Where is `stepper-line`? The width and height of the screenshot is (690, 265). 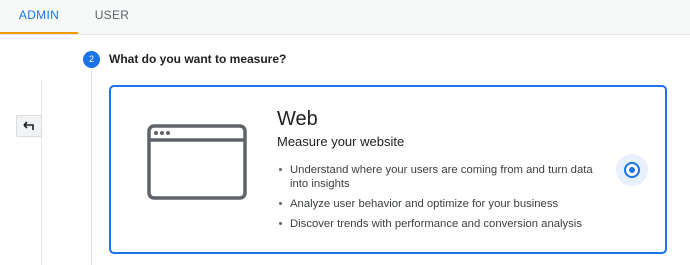 stepper-line is located at coordinates (91, 167).